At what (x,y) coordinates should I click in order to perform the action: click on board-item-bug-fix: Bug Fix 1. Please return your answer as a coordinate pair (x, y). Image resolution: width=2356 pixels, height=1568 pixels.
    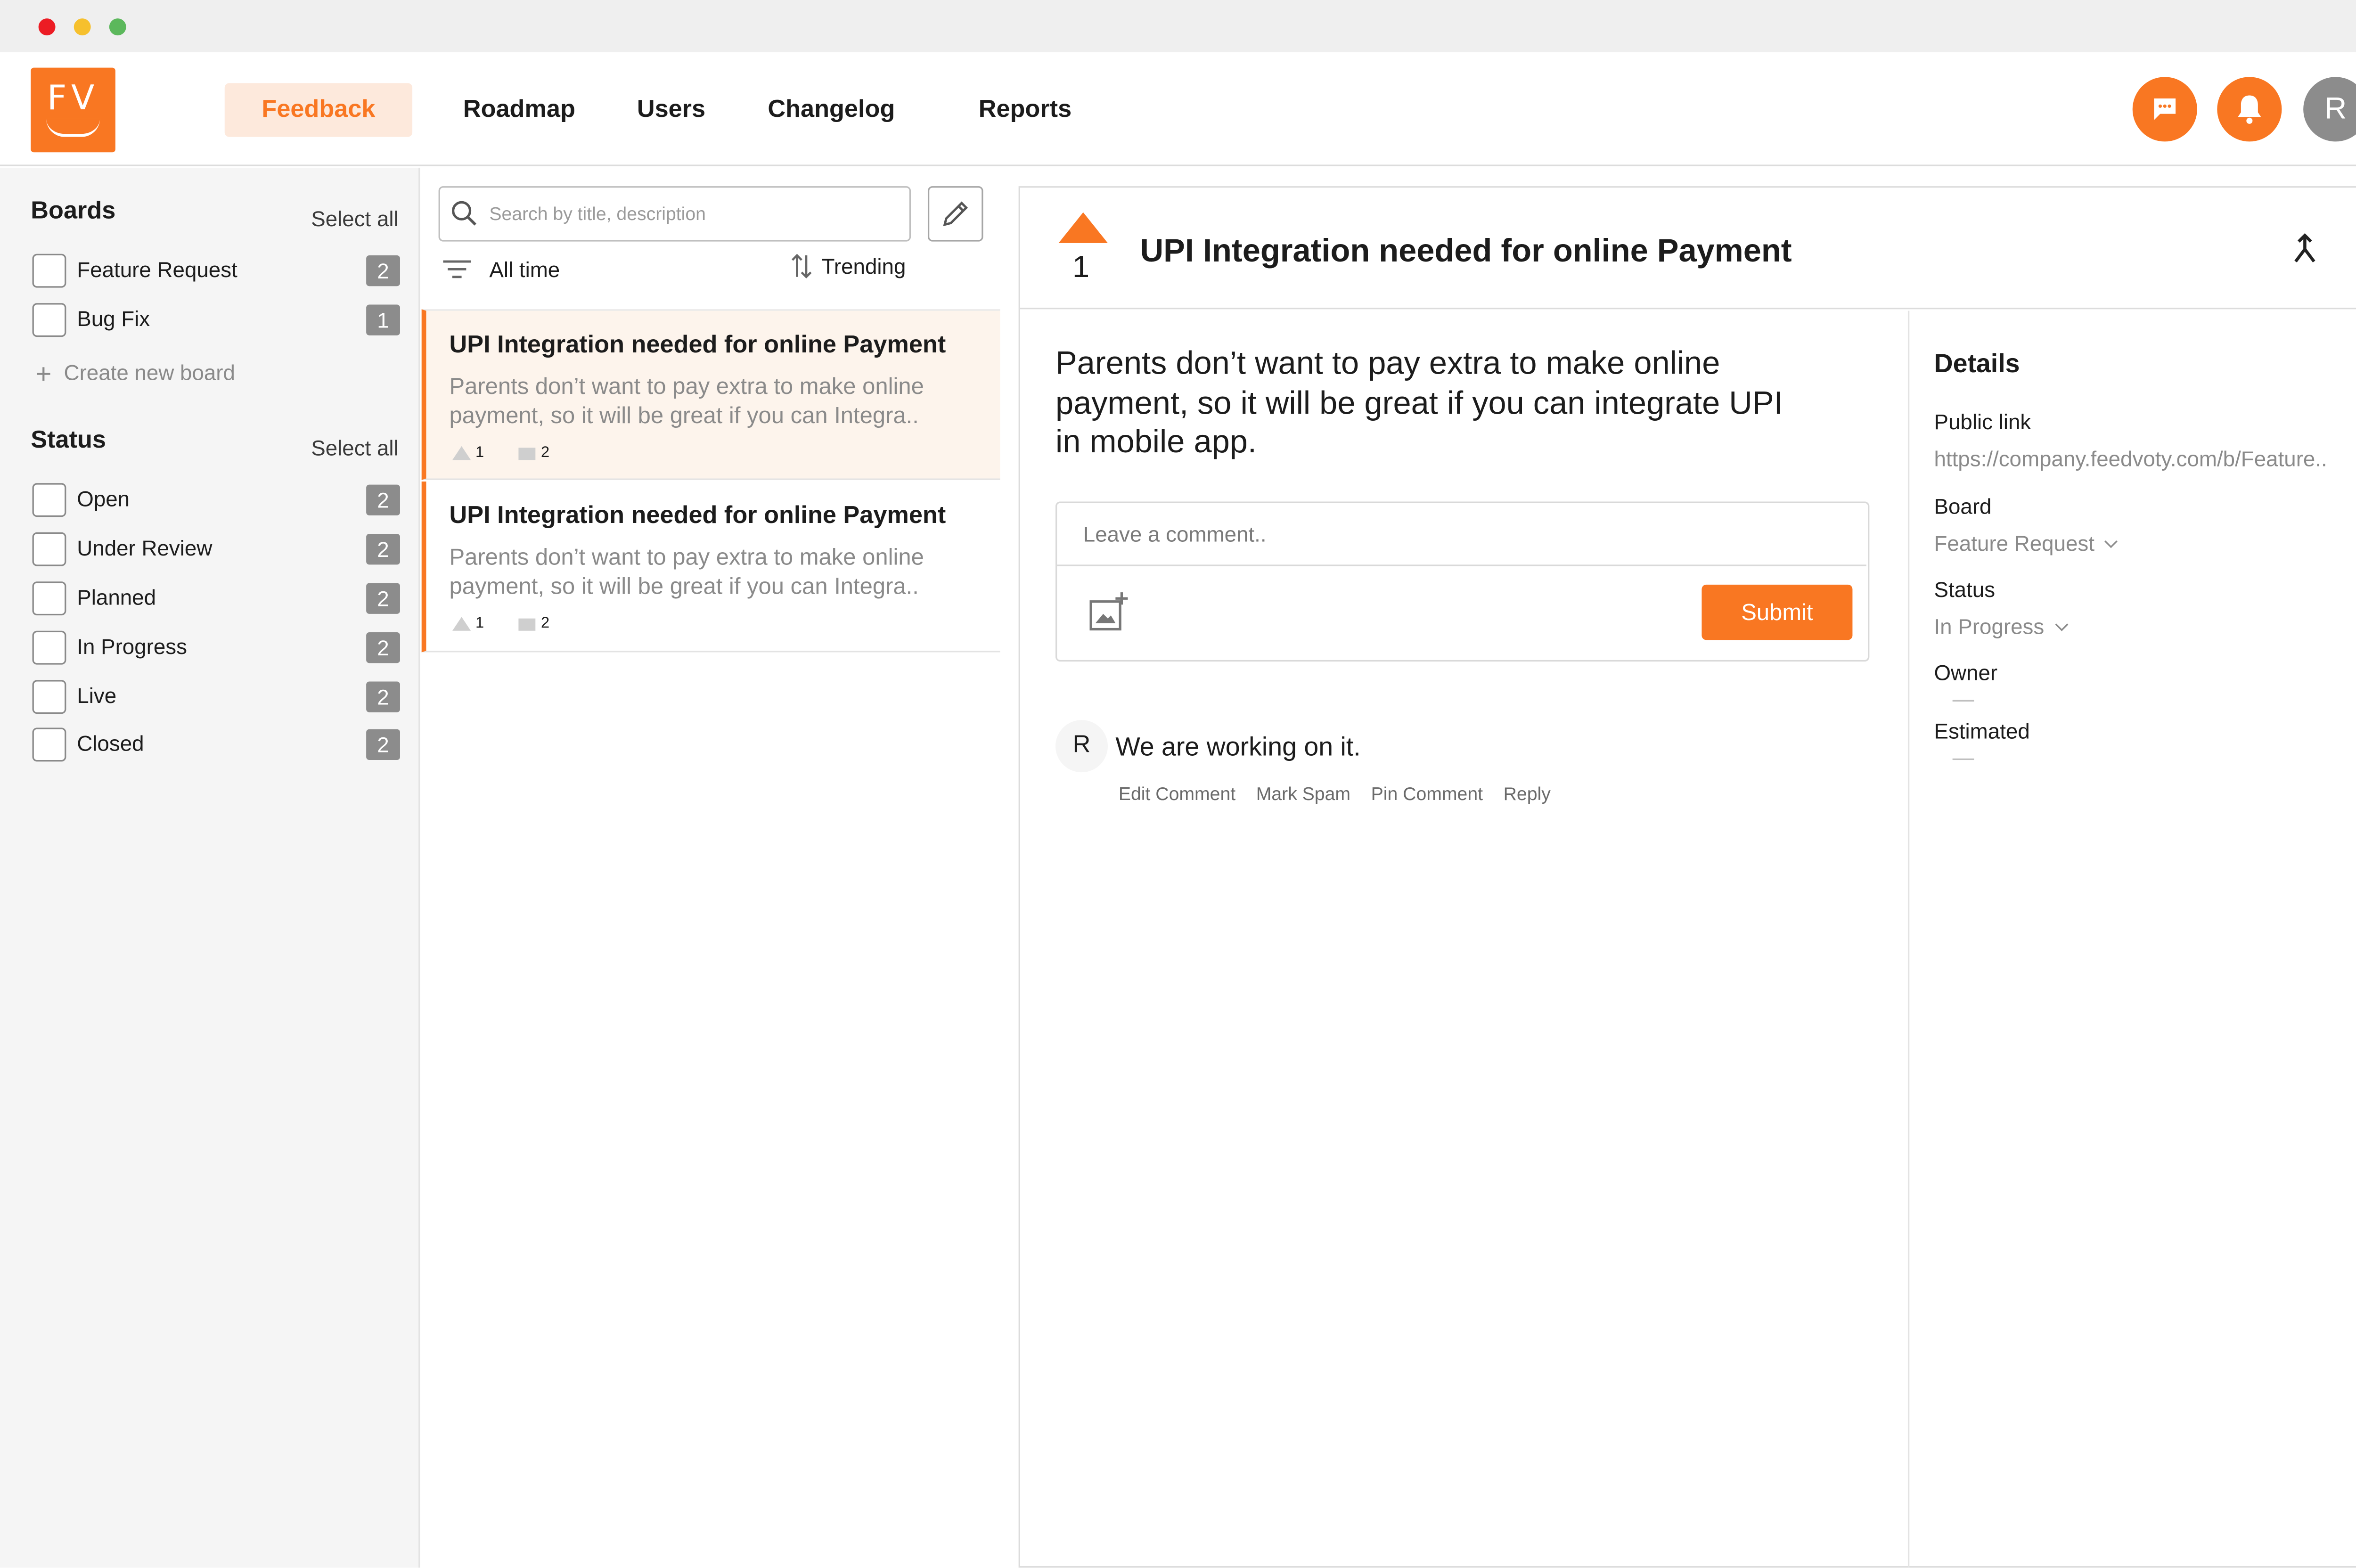
    Looking at the image, I should click on (216, 320).